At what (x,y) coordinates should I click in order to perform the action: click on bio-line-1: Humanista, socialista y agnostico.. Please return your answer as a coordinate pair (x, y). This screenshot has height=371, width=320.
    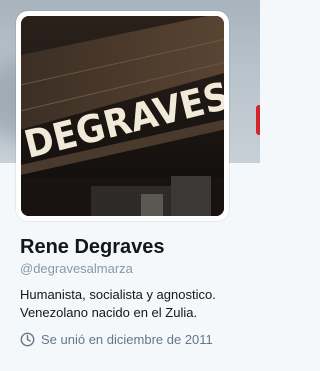
    Looking at the image, I should click on (118, 294).